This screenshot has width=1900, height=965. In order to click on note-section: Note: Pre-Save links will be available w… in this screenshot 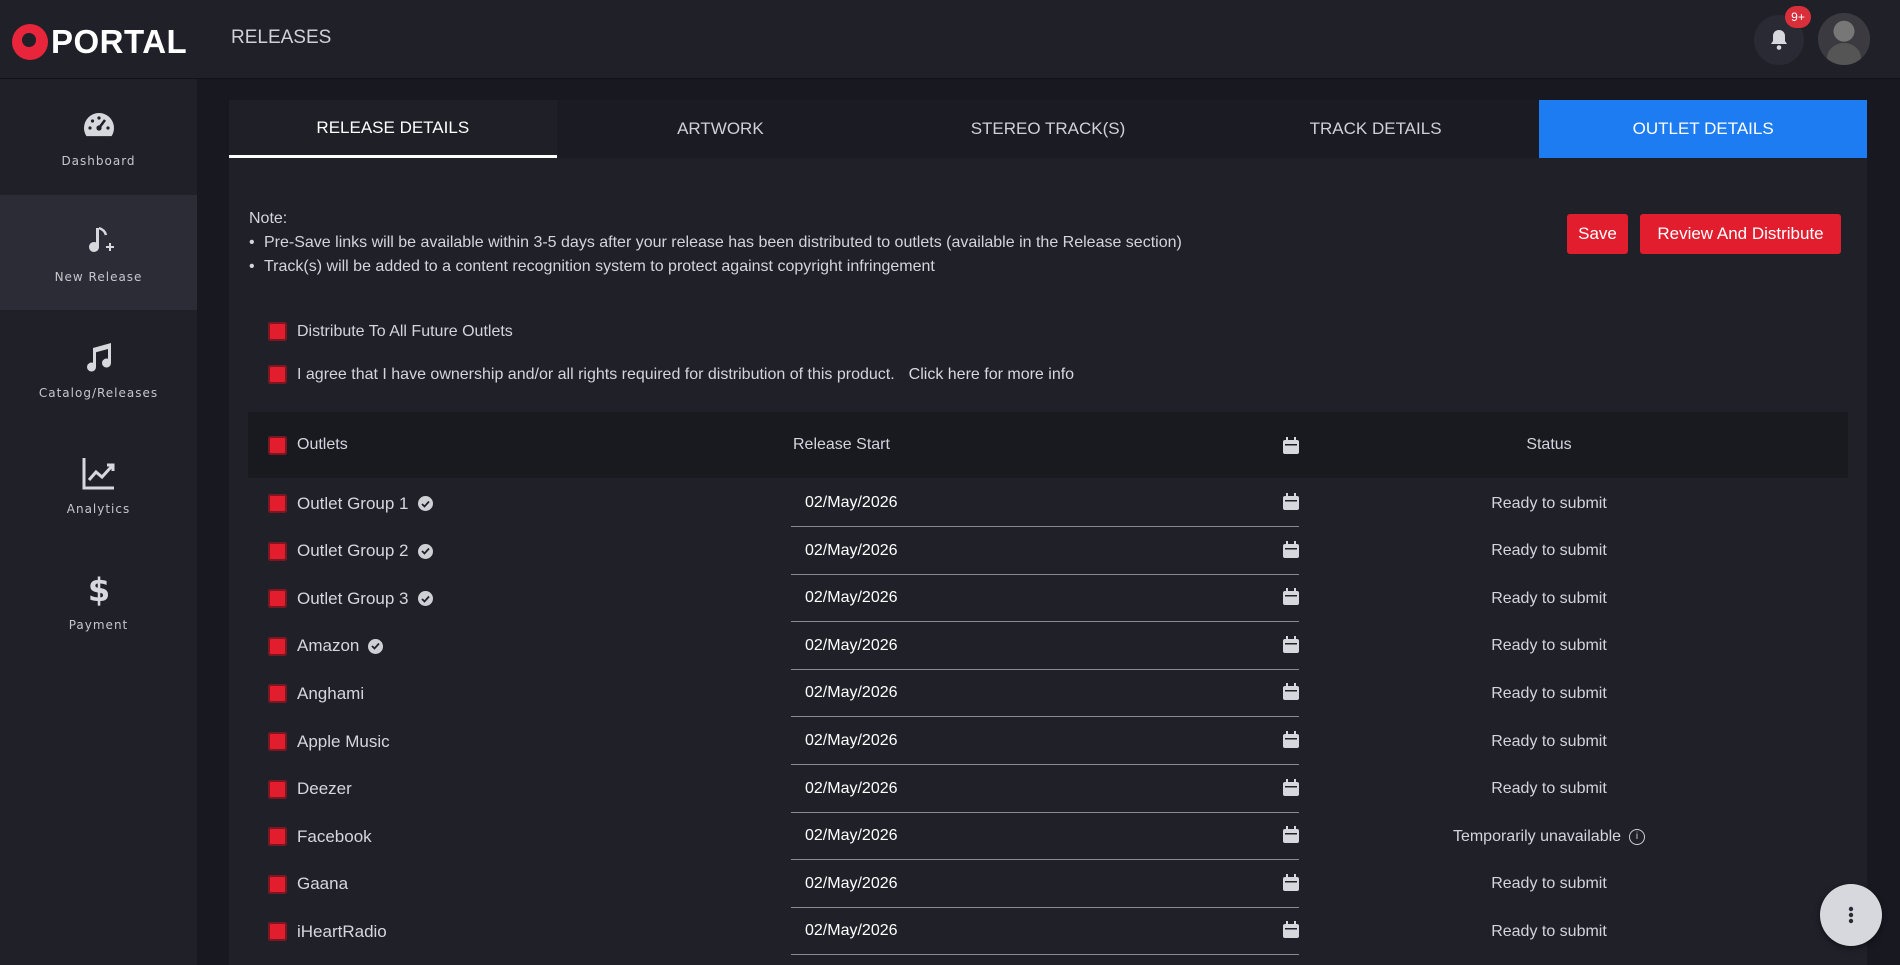, I will do `click(715, 243)`.